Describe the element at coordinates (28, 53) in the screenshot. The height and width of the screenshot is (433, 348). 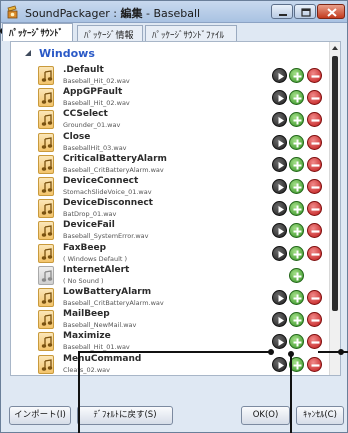
I see `collapse-arrow-icon` at that location.